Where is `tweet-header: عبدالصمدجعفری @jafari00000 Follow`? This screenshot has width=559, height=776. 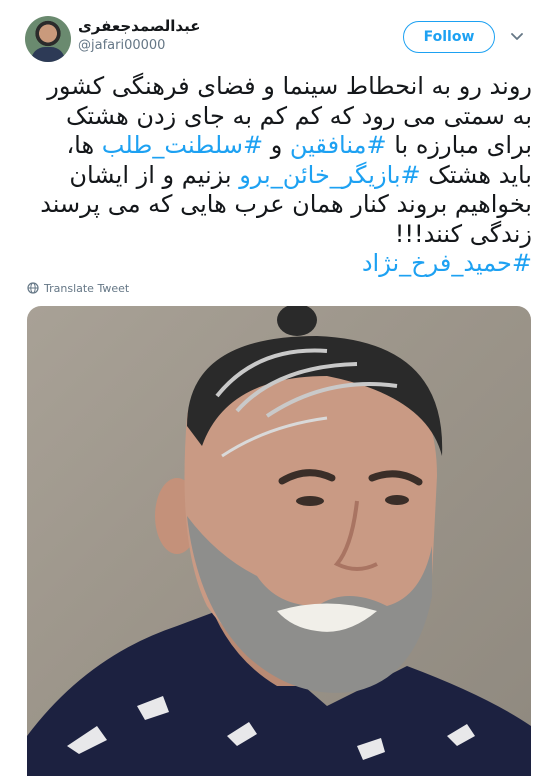
tweet-header: عبدالصمدجعفری @jafari00000 Follow is located at coordinates (279, 35).